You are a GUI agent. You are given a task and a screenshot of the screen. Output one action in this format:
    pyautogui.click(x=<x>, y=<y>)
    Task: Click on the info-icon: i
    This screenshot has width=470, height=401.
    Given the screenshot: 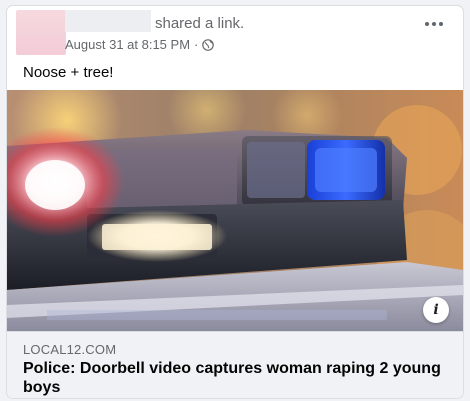 What is the action you would take?
    pyautogui.click(x=436, y=310)
    